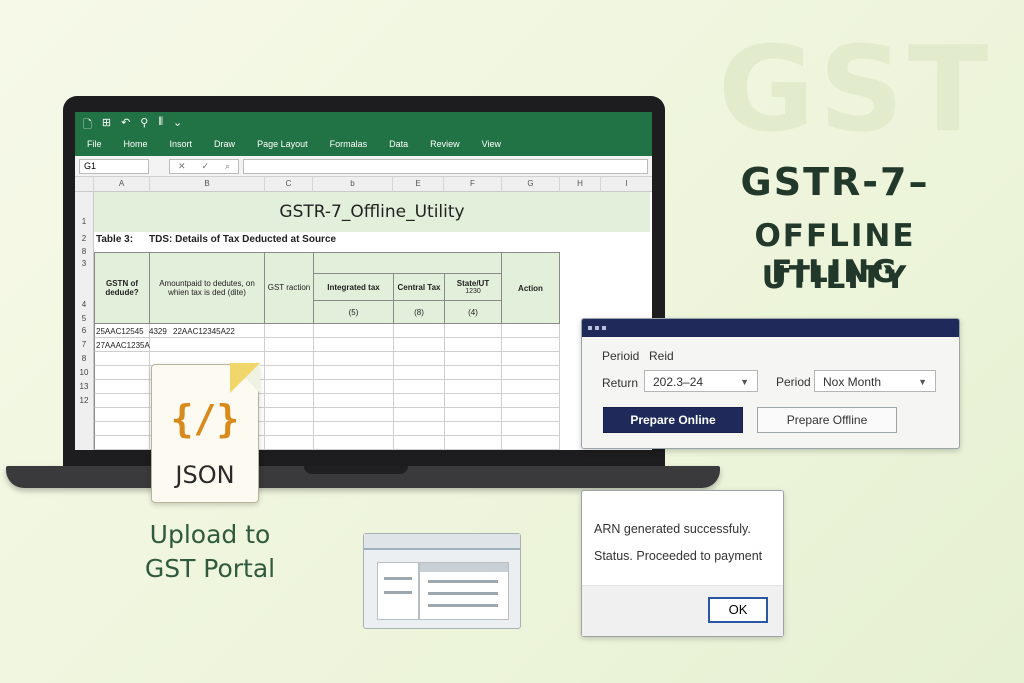 This screenshot has height=683, width=1024. I want to click on name-box: G1, so click(114, 166).